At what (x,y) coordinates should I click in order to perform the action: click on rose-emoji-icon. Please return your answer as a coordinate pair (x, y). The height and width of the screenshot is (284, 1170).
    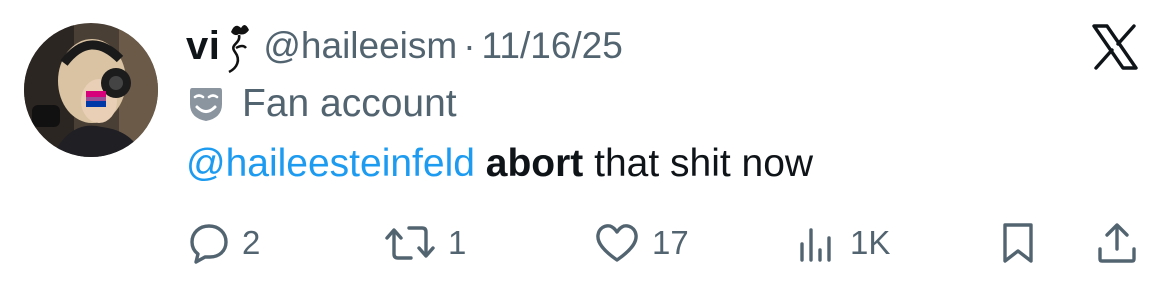
    Looking at the image, I should click on (238, 46).